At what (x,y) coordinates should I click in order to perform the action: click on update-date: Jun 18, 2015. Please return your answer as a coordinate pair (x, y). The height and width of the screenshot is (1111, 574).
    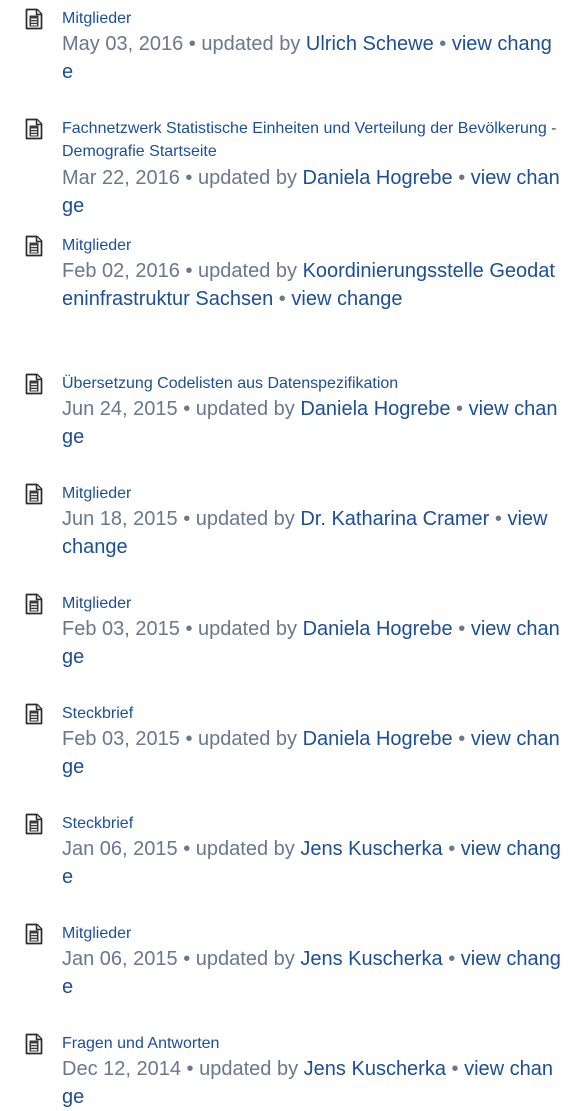
    Looking at the image, I should click on (120, 519).